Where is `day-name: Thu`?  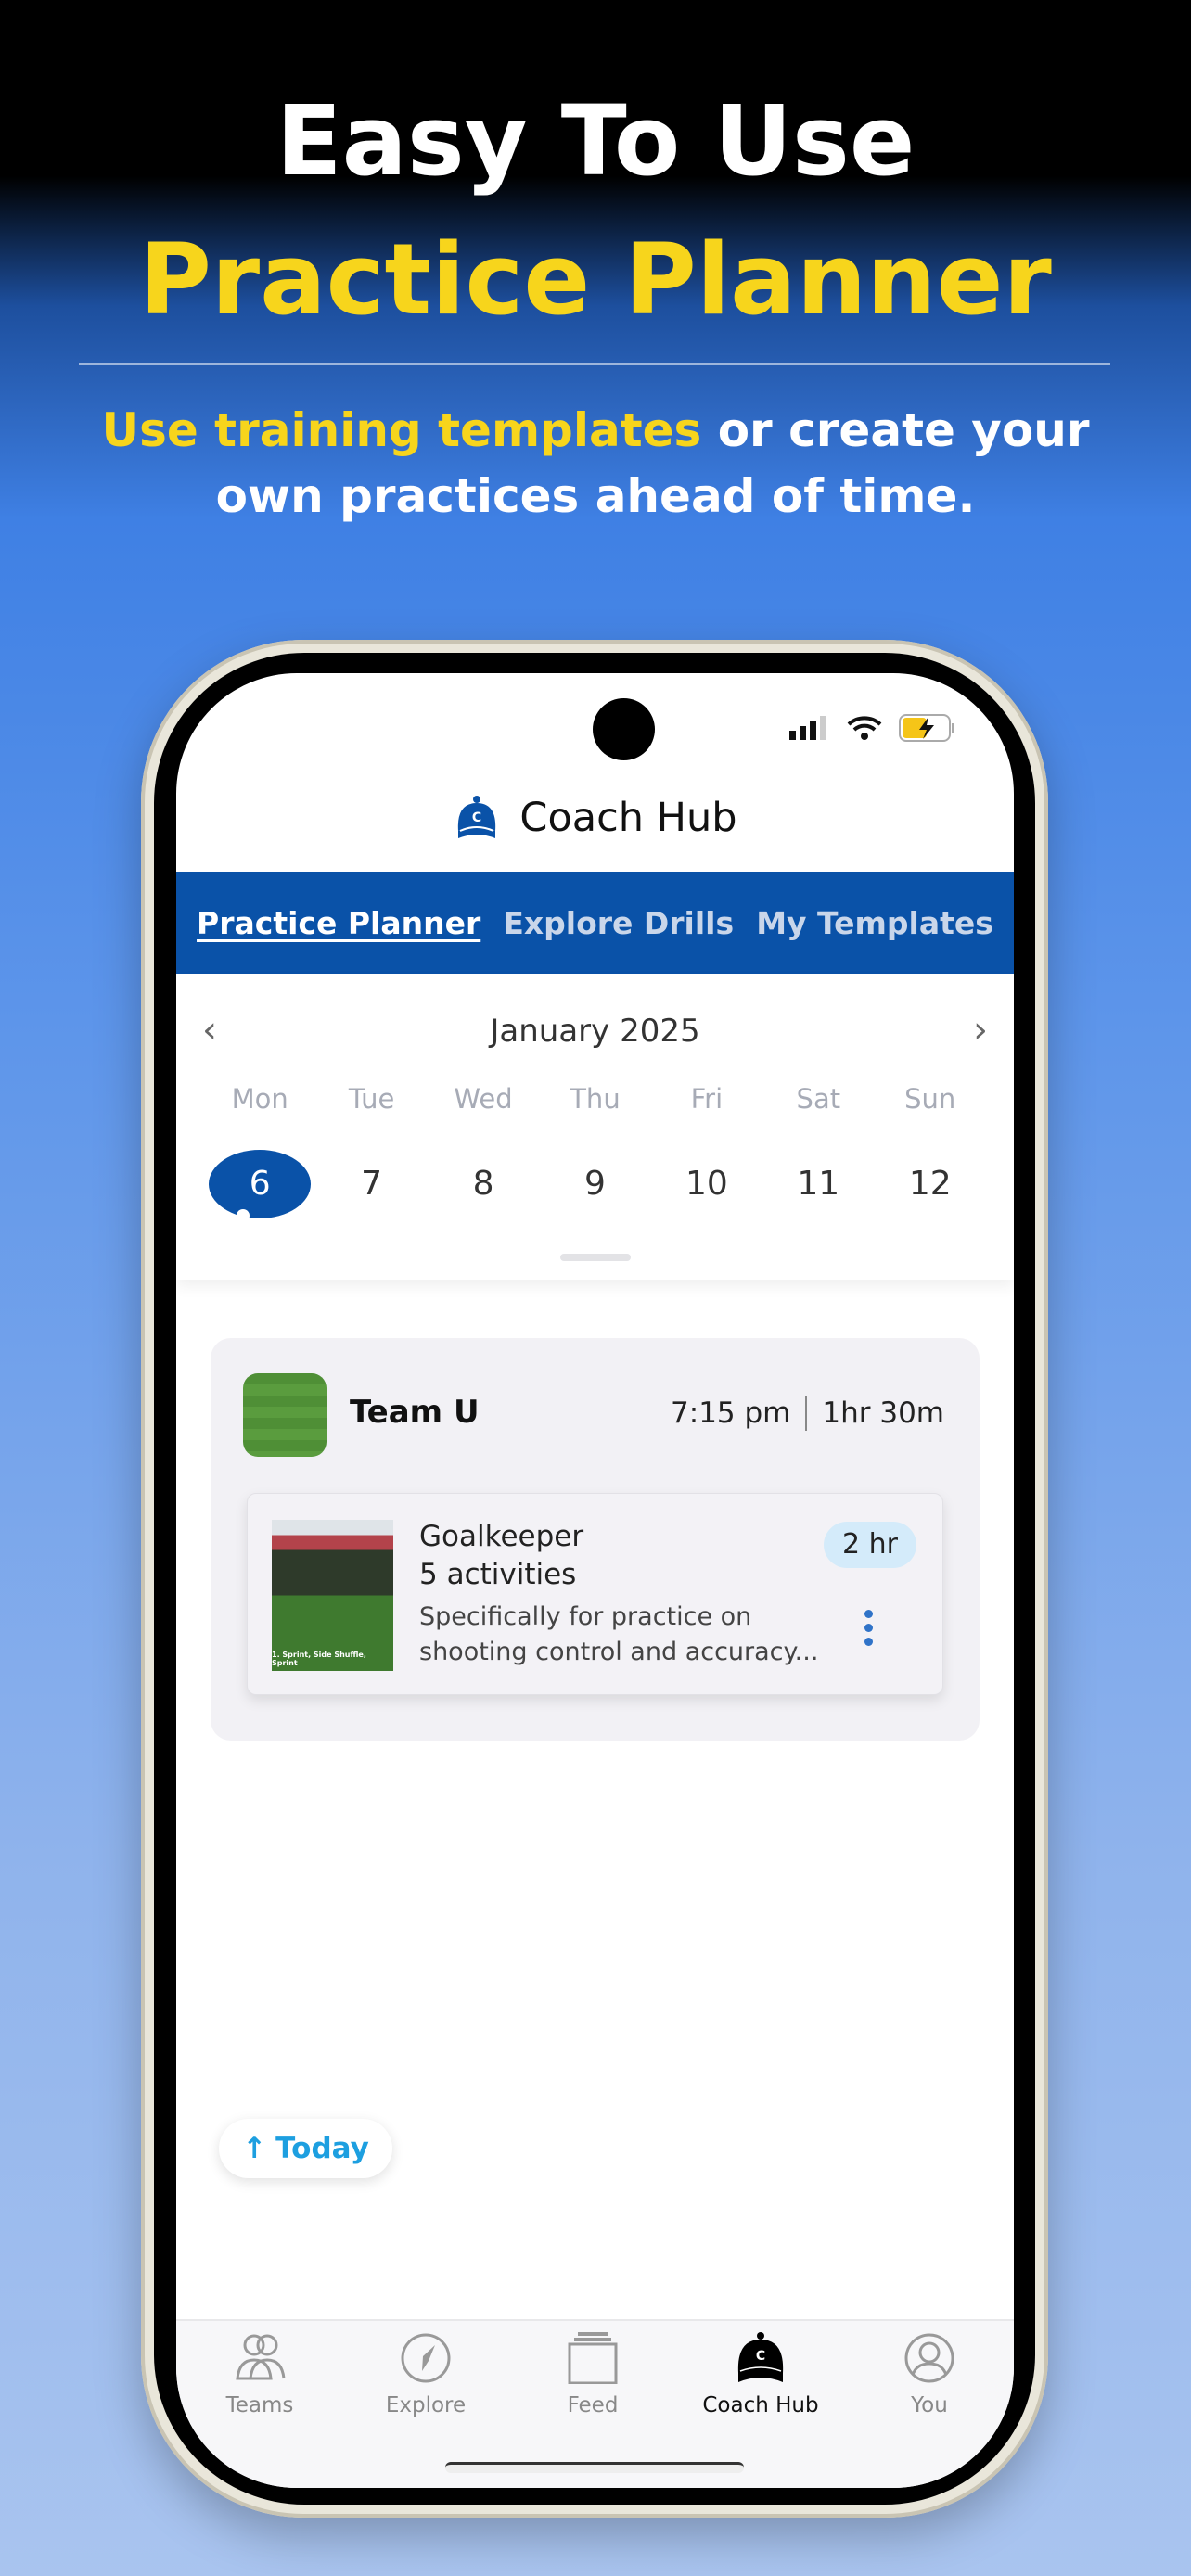 day-name: Thu is located at coordinates (595, 1099).